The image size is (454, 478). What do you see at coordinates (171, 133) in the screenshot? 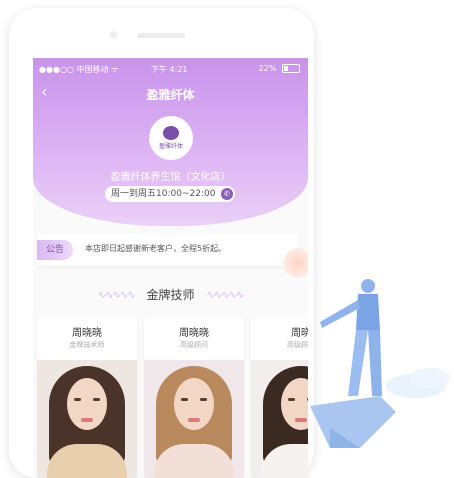
I see `logo-figure-icon` at bounding box center [171, 133].